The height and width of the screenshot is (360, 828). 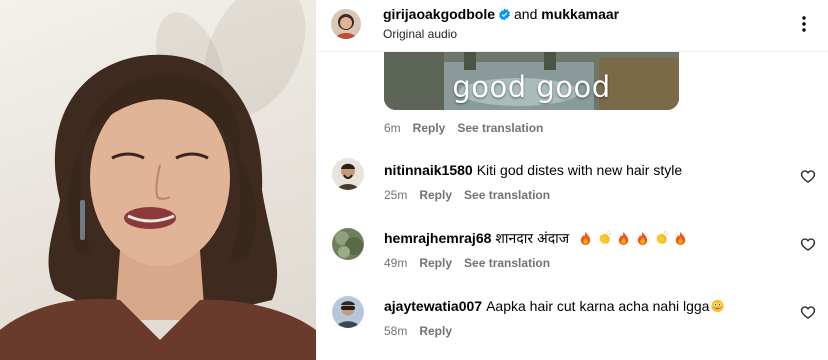 What do you see at coordinates (504, 16) in the screenshot?
I see `verified-badge-icon` at bounding box center [504, 16].